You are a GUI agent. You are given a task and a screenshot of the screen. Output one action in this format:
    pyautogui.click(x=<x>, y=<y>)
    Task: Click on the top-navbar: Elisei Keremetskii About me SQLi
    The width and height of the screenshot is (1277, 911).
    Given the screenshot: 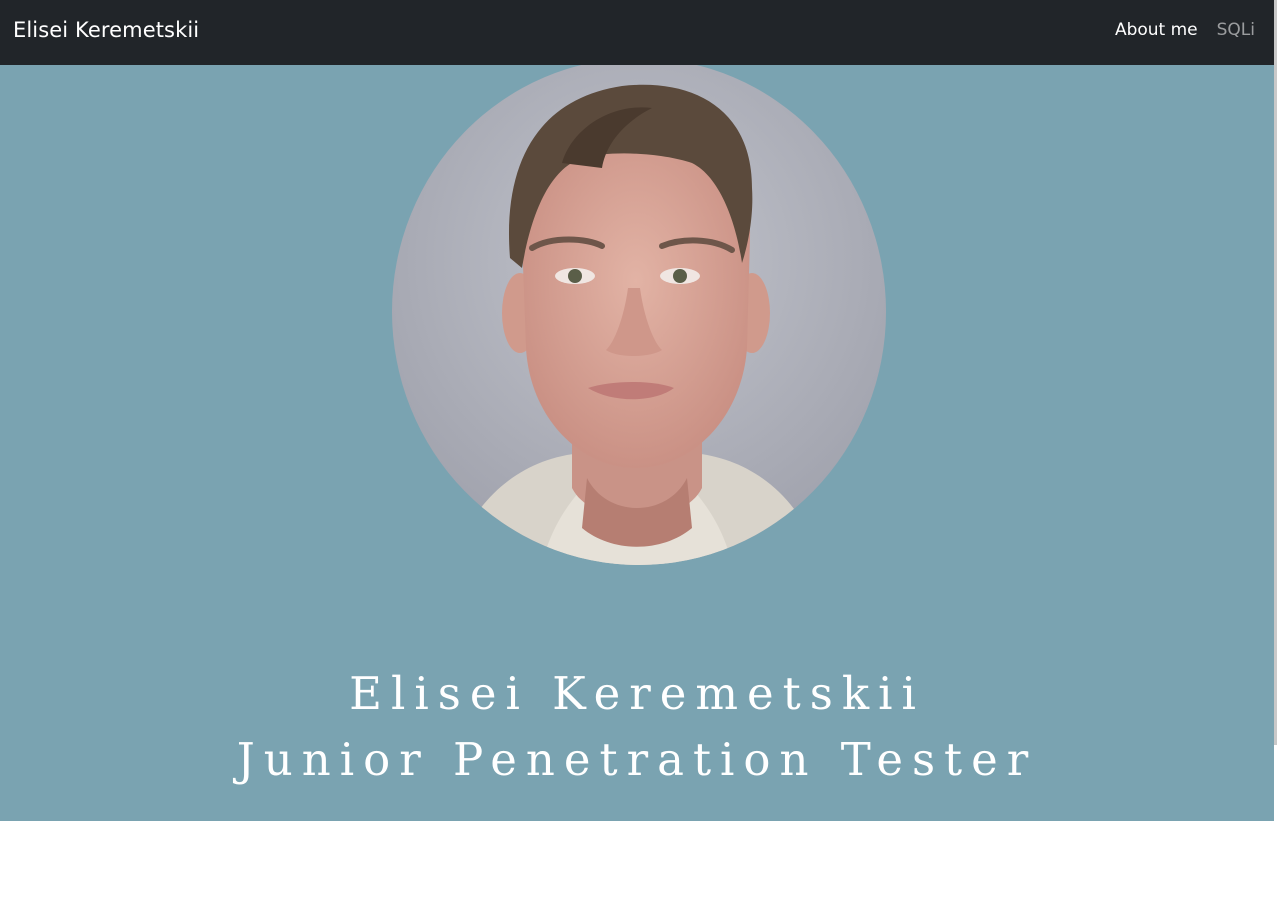 What is the action you would take?
    pyautogui.click(x=637, y=32)
    